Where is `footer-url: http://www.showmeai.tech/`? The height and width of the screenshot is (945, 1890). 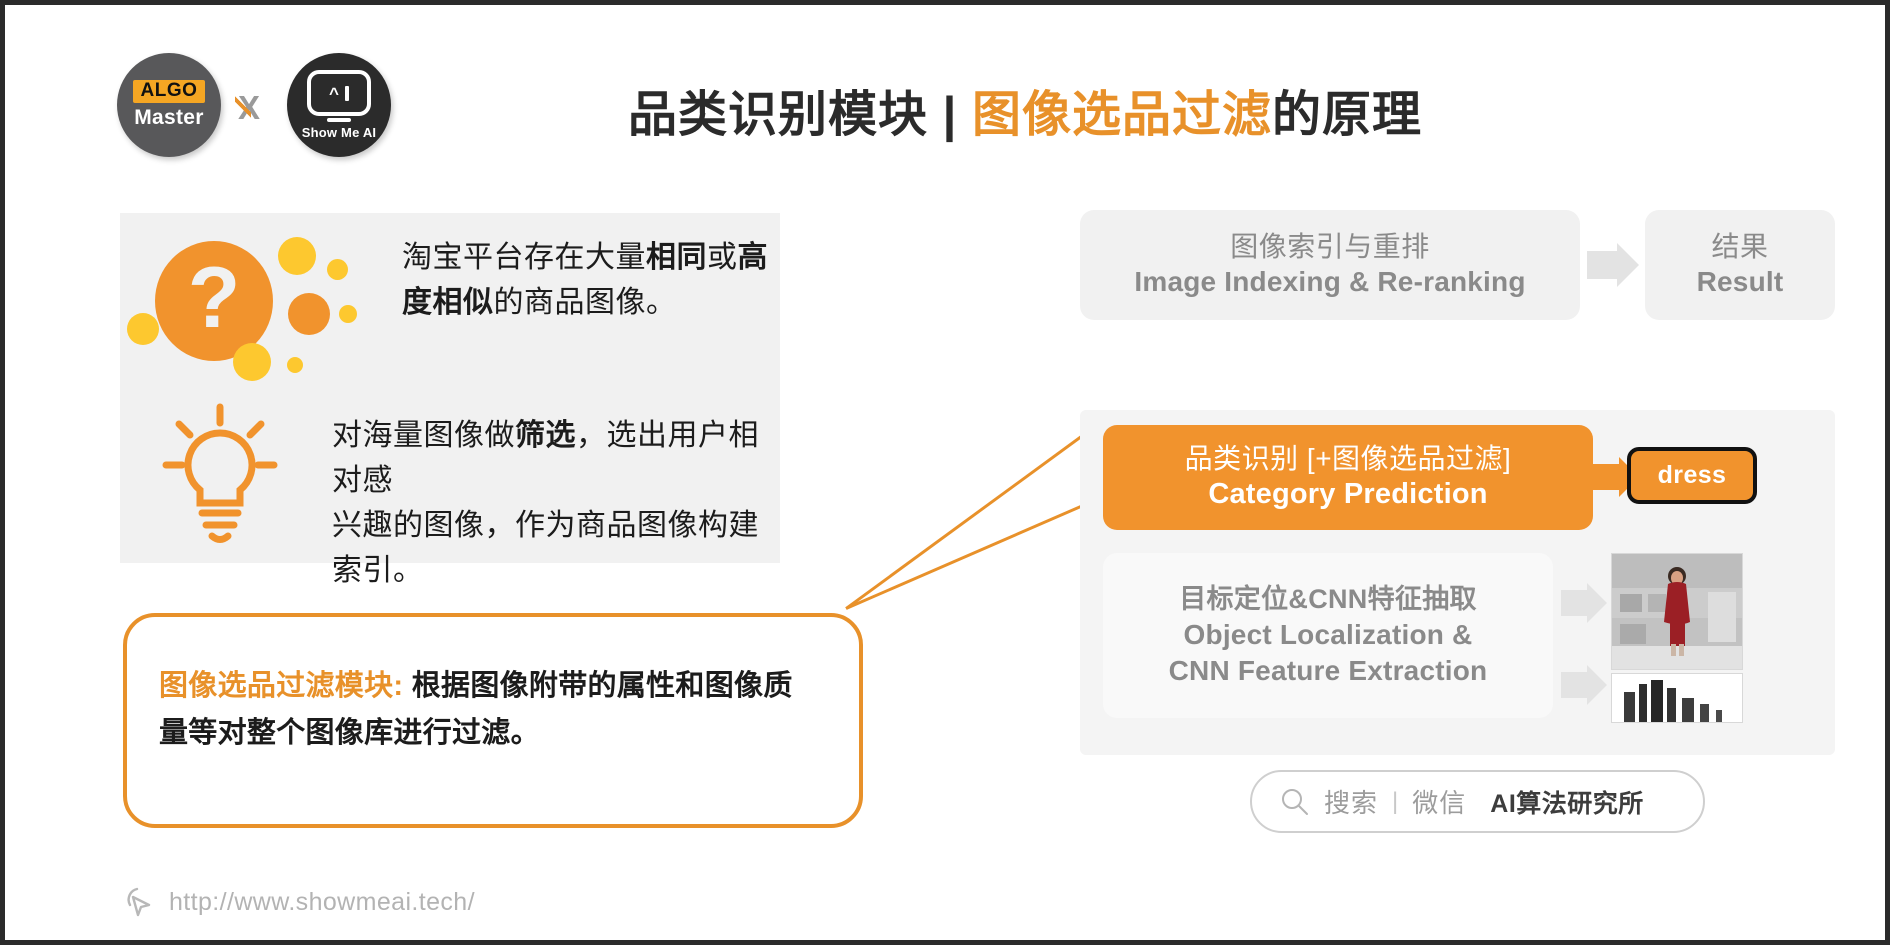
footer-url: http://www.showmeai.tech/ is located at coordinates (322, 902).